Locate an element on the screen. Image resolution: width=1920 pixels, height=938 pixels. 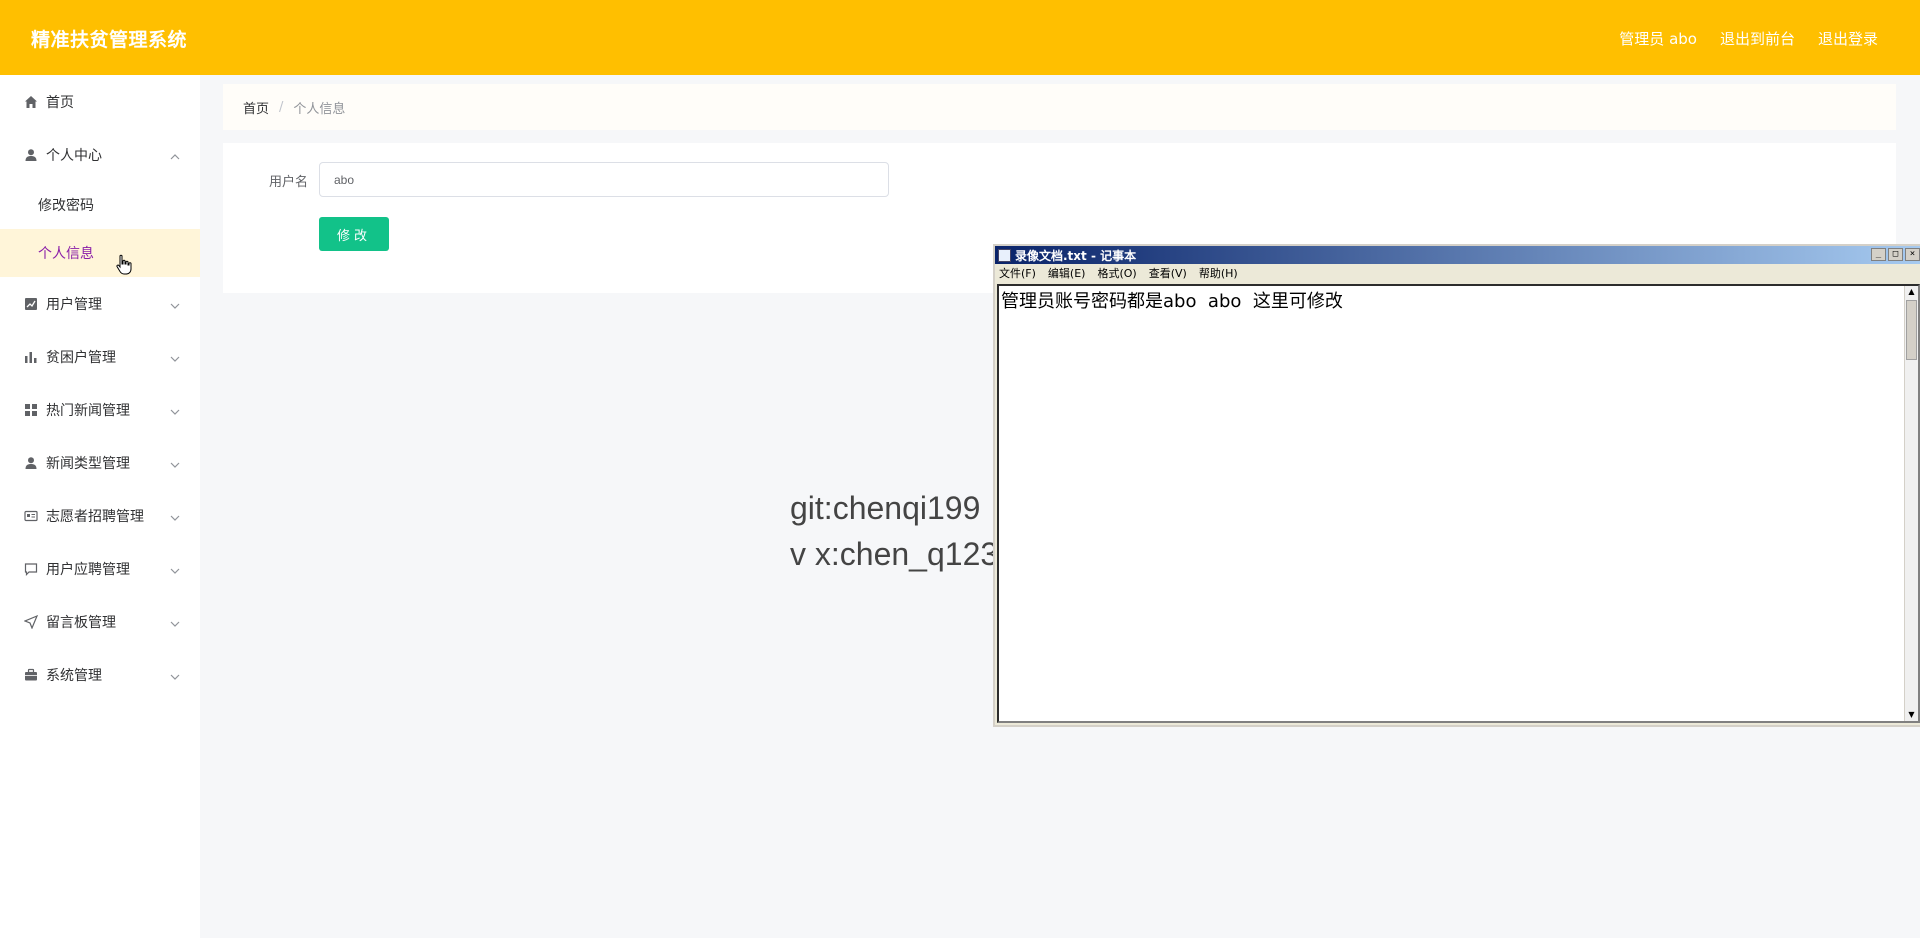
sidebar-item-volunteer-recruitment-management: 志愿者招聘管理 is located at coordinates (100, 515).